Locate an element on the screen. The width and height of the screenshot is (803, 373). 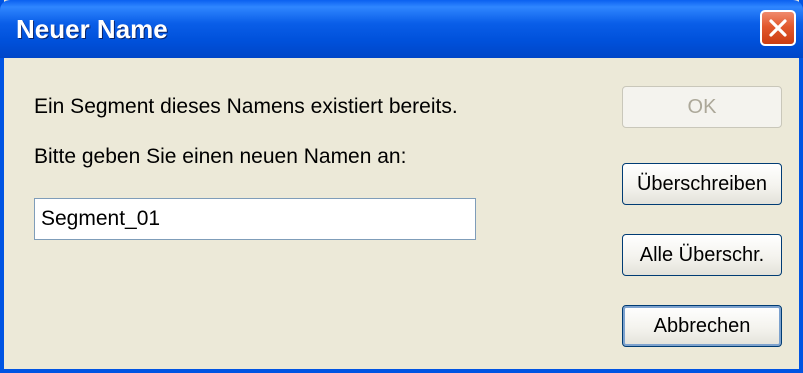
close-button is located at coordinates (778, 28).